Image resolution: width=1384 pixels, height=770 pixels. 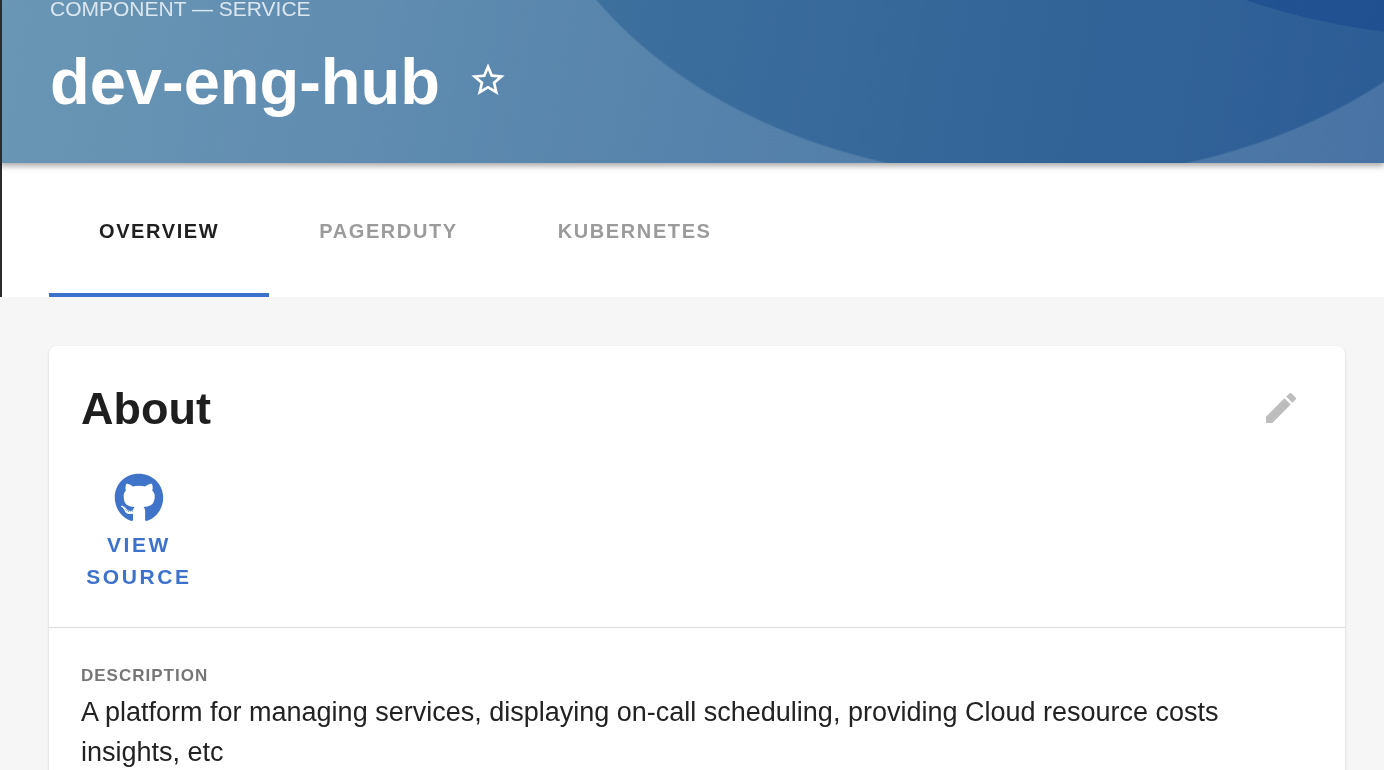 What do you see at coordinates (146, 409) in the screenshot?
I see `card-title: About` at bounding box center [146, 409].